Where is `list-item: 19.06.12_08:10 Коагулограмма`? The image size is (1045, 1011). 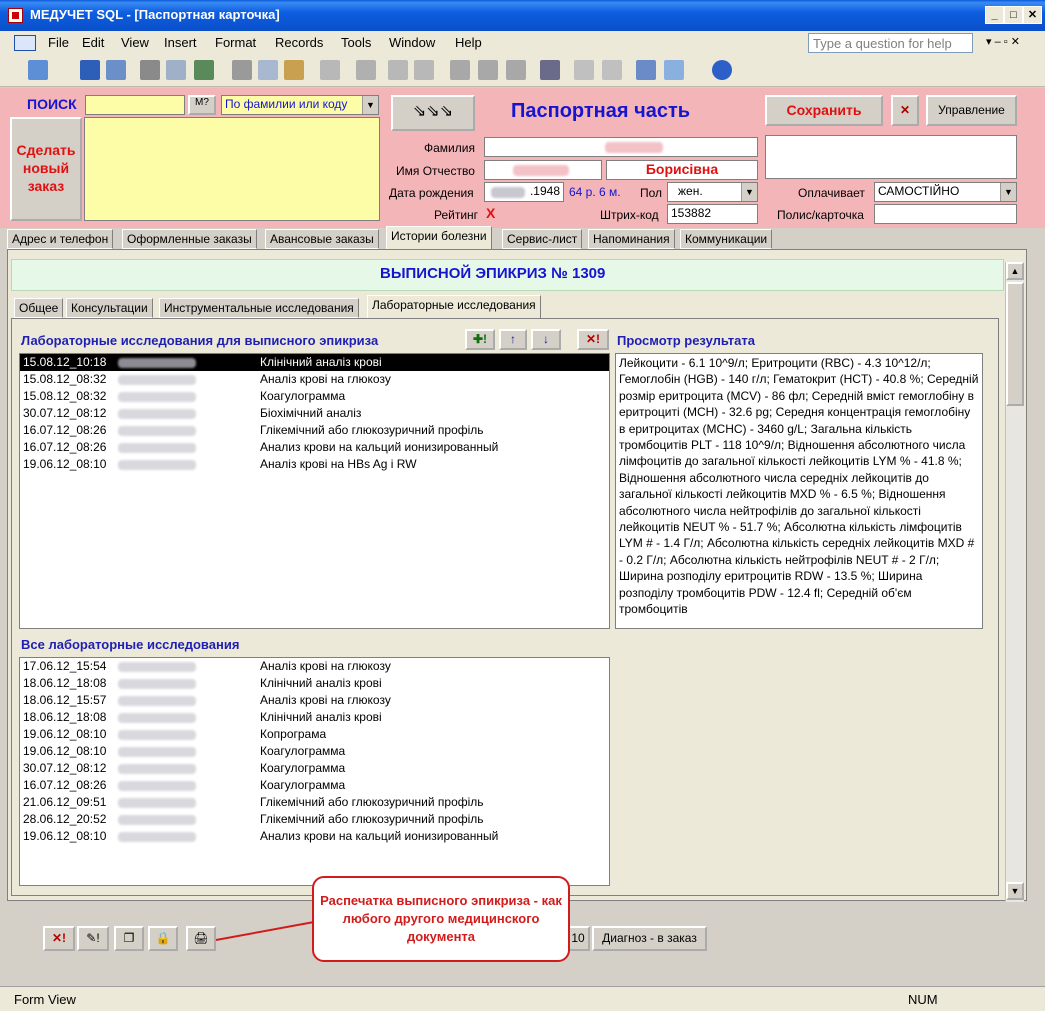
list-item: 19.06.12_08:10 Коагулограмма is located at coordinates (314, 751).